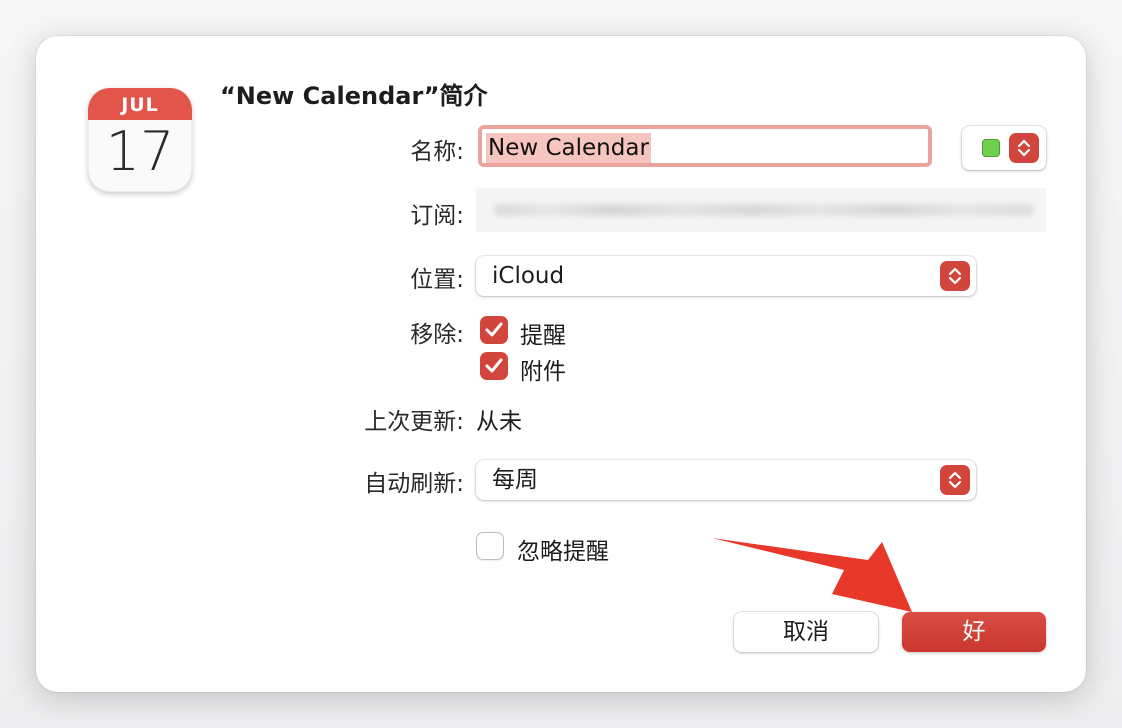 The width and height of the screenshot is (1122, 728). I want to click on auto-refresh-stepper-icon, so click(955, 480).